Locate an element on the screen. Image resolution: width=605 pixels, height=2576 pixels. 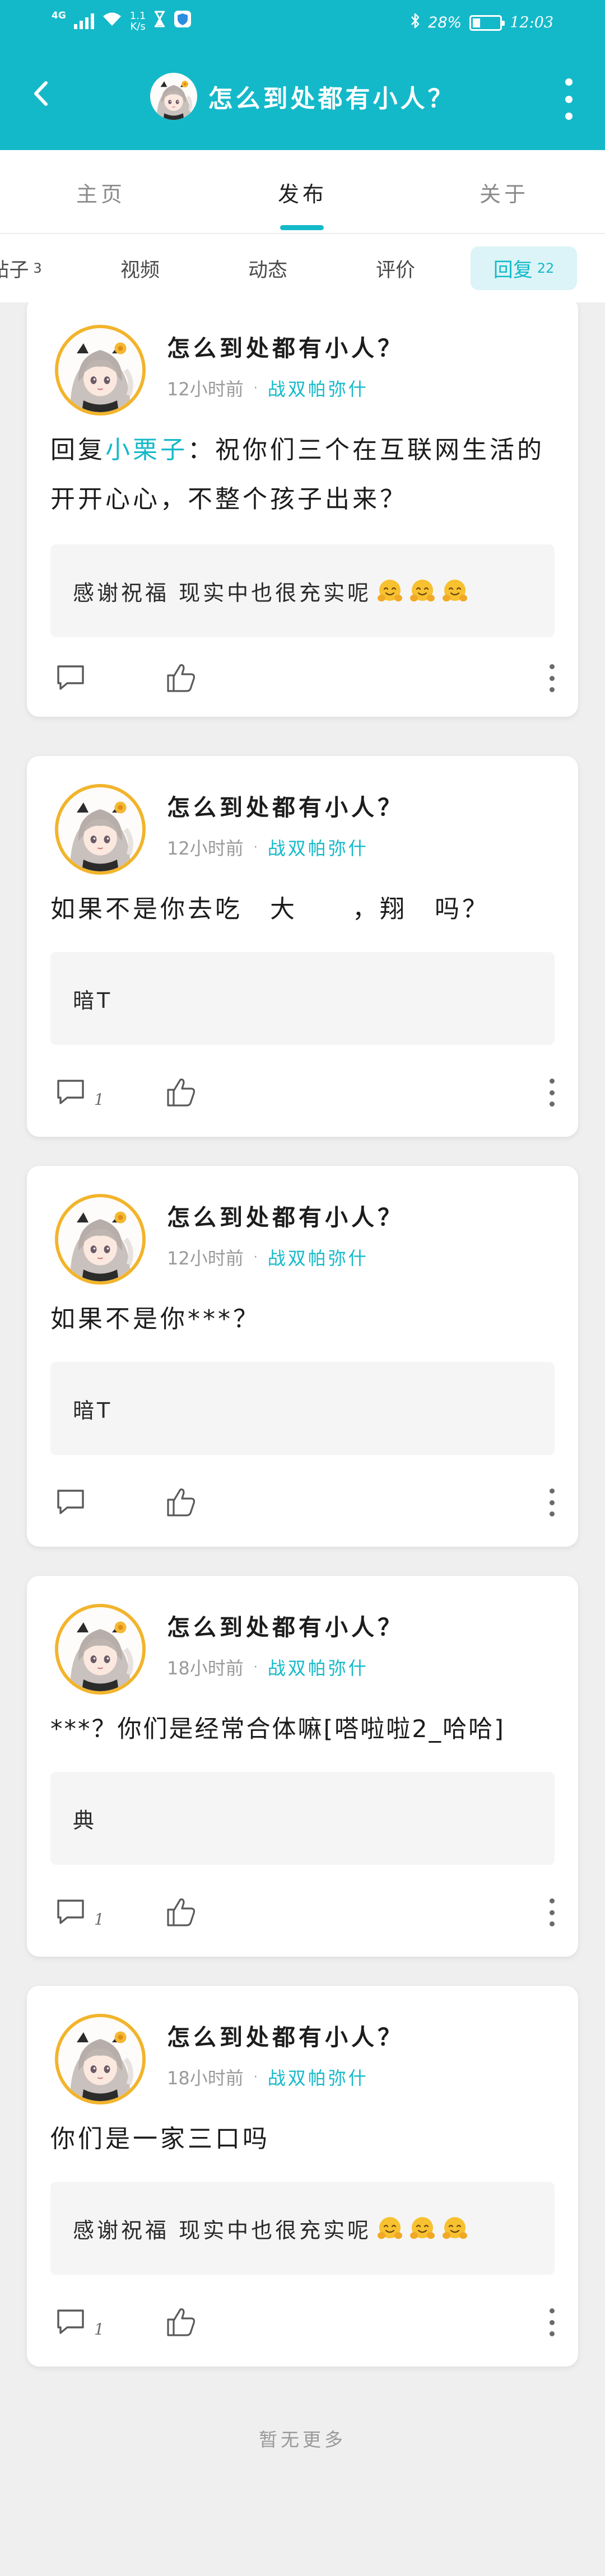
network-type-label: 4G is located at coordinates (59, 16).